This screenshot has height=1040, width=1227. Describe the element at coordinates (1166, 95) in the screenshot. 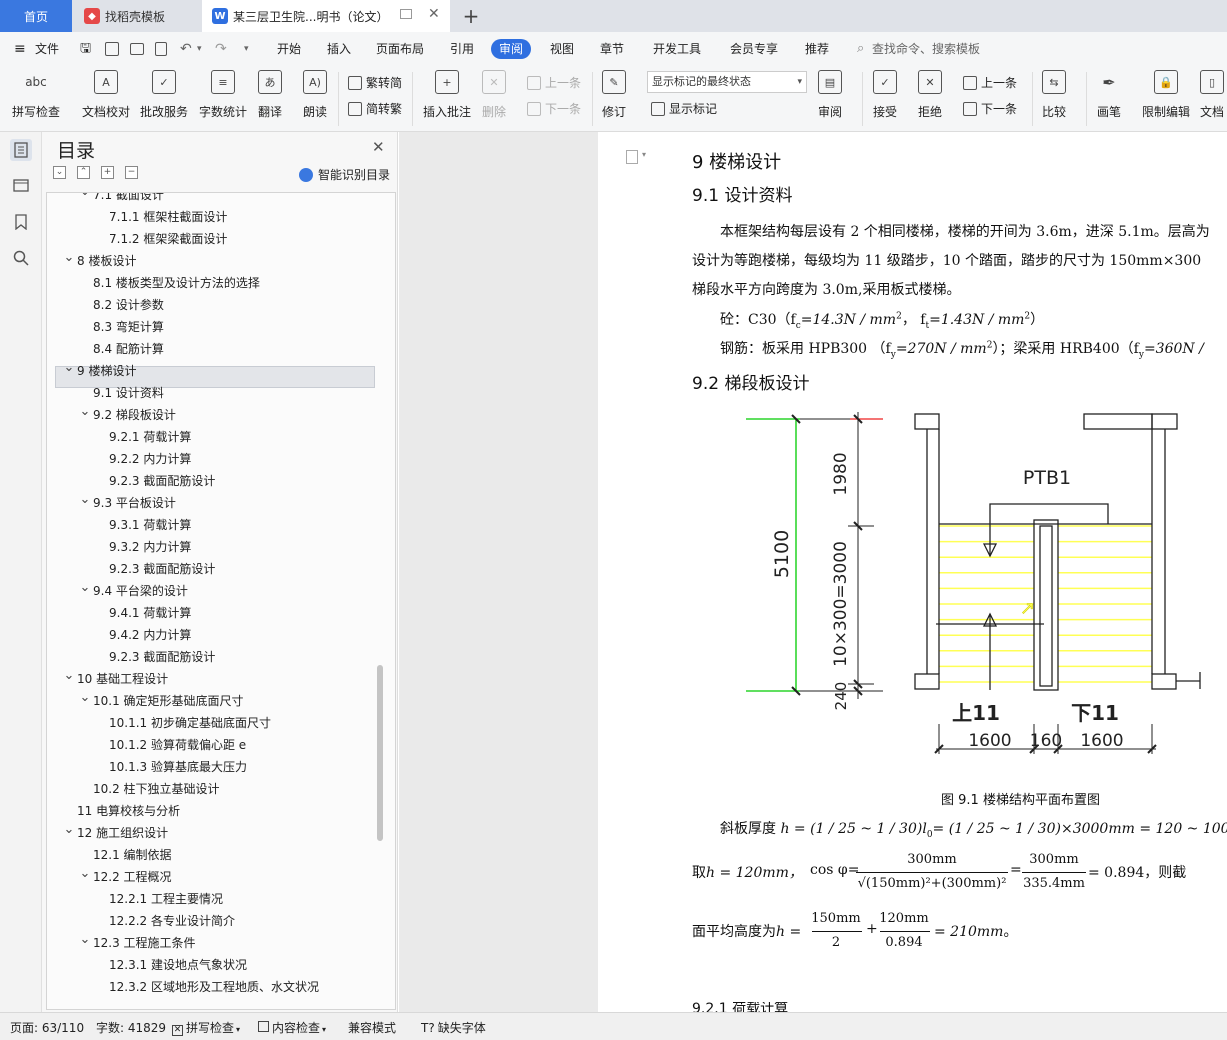

I see `restrict-edit-button: 🔒 限制编辑` at that location.